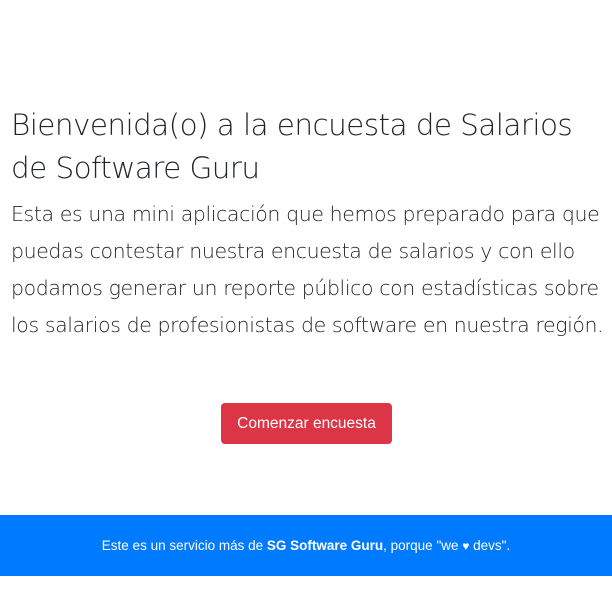  What do you see at coordinates (184, 545) in the screenshot?
I see `footer-prefix: Este es un servicio más de` at bounding box center [184, 545].